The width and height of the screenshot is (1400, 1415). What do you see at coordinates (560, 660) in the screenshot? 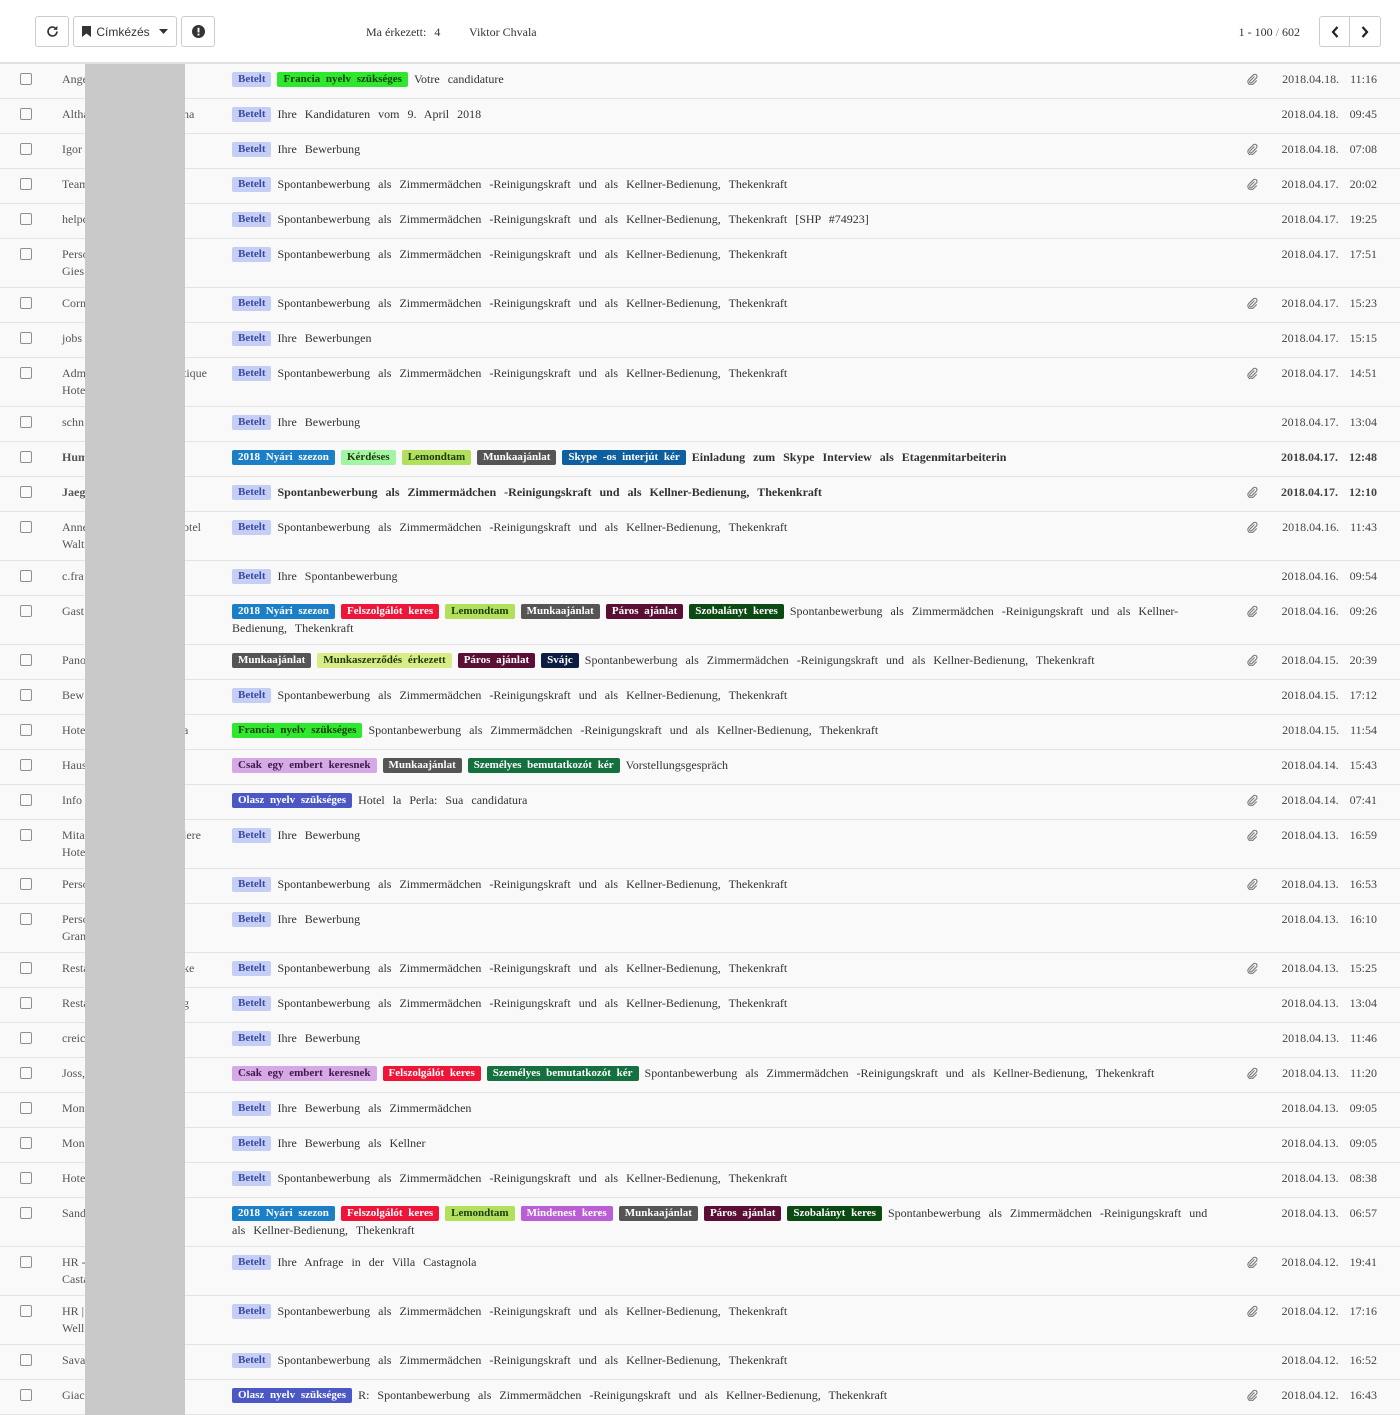
I see `label-tag: Svájc` at bounding box center [560, 660].